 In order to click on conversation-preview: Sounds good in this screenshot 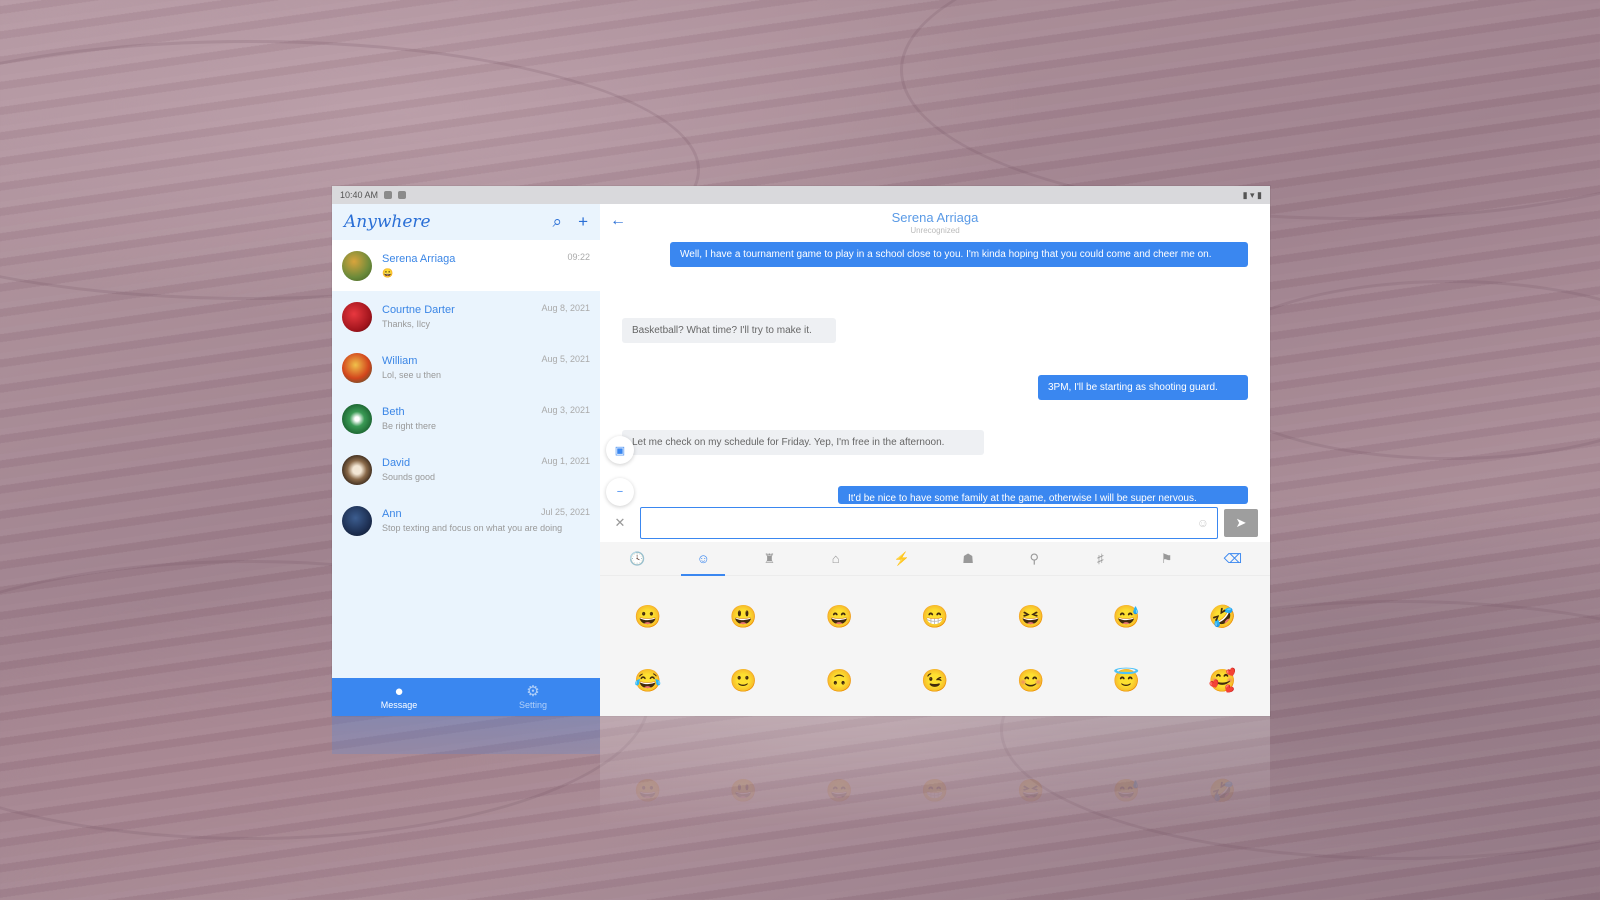, I will do `click(409, 477)`.